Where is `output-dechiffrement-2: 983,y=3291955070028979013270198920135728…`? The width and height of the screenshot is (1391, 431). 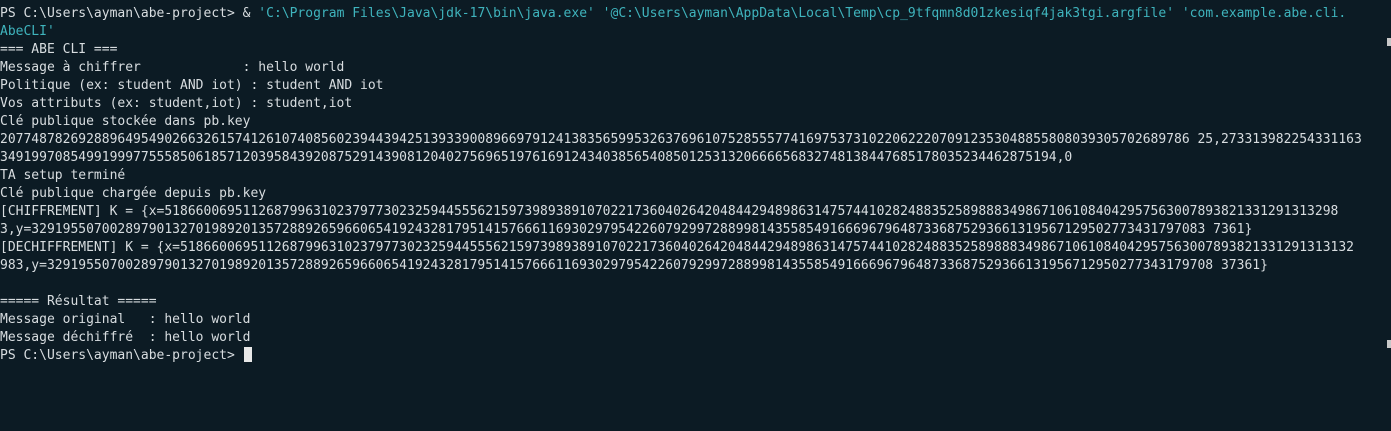
output-dechiffrement-2: 983,y=3291955070028979013270198920135728… is located at coordinates (634, 265).